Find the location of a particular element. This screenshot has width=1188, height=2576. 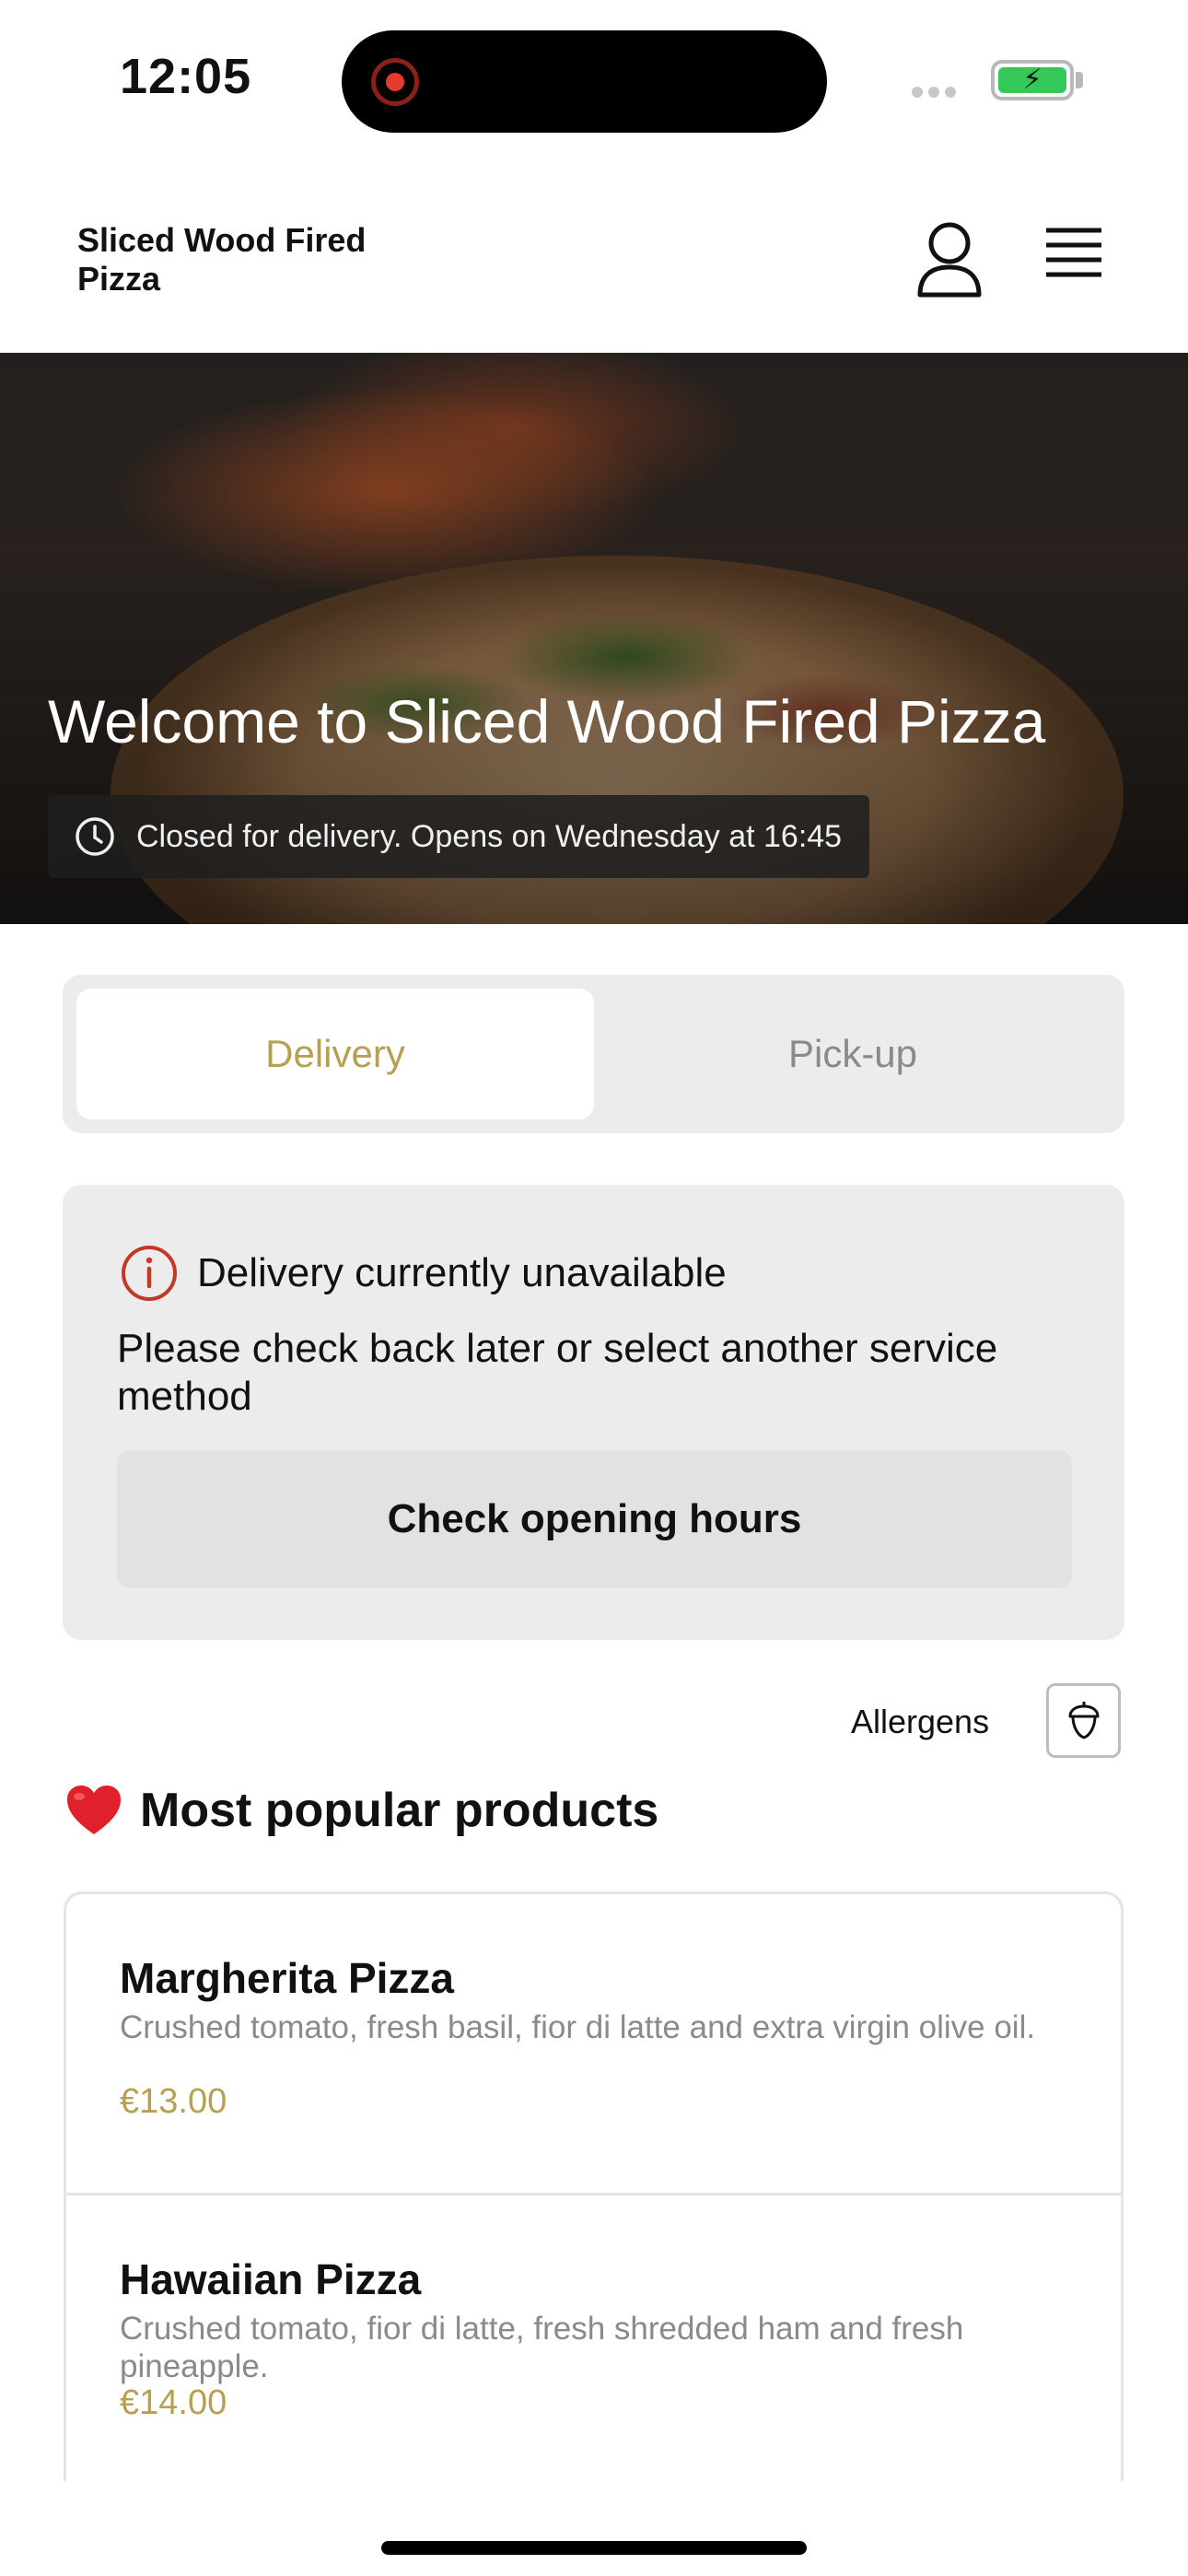

menu-button is located at coordinates (1074, 255).